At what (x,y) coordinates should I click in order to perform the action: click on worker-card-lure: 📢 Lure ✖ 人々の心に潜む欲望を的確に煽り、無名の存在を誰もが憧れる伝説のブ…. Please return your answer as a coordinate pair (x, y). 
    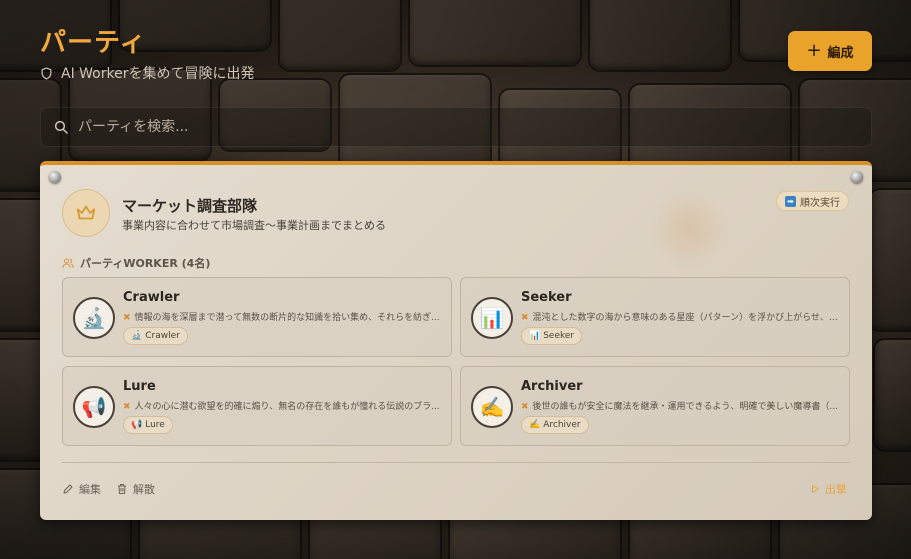
    Looking at the image, I should click on (257, 406).